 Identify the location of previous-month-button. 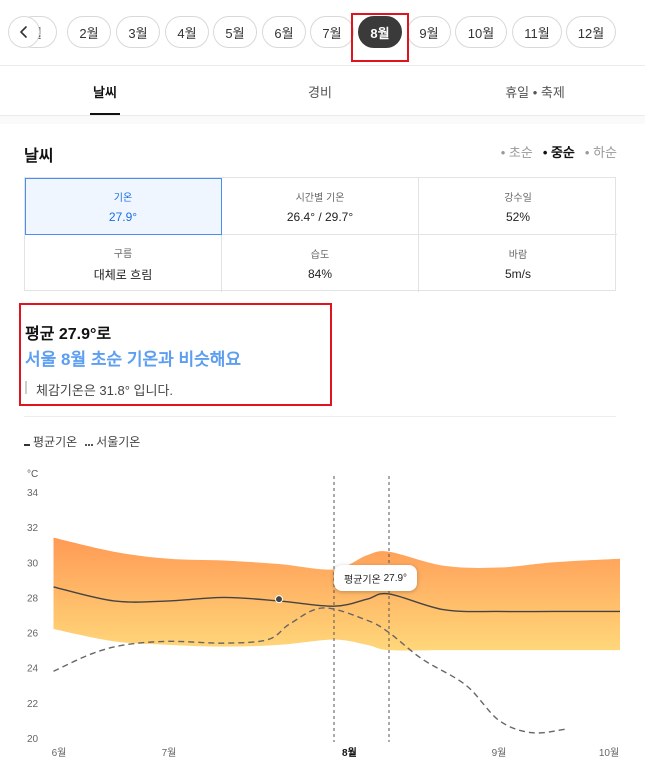
(24, 32).